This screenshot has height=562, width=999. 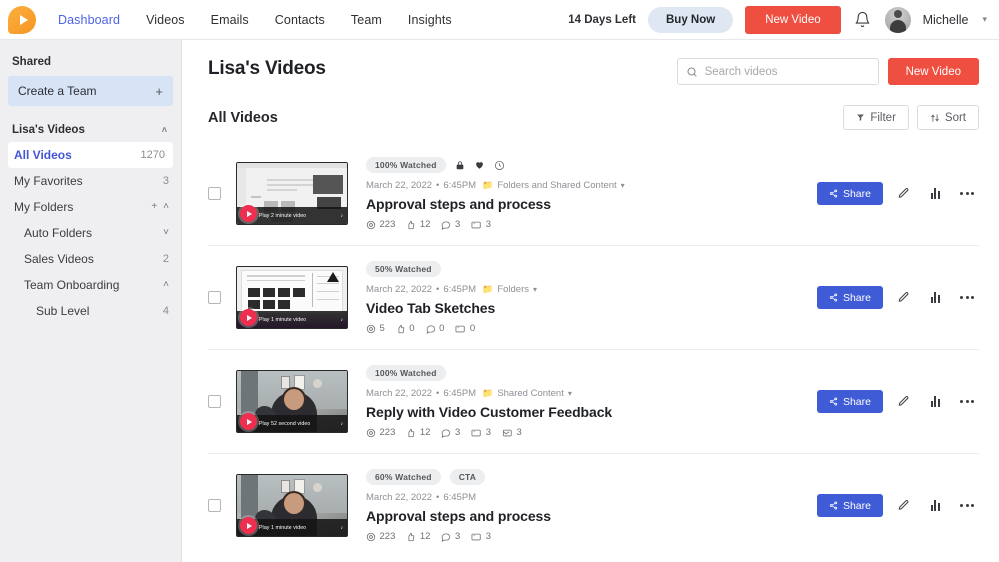 What do you see at coordinates (90, 259) in the screenshot?
I see `sidebar-item-sales-videos: Sales Videos 2` at bounding box center [90, 259].